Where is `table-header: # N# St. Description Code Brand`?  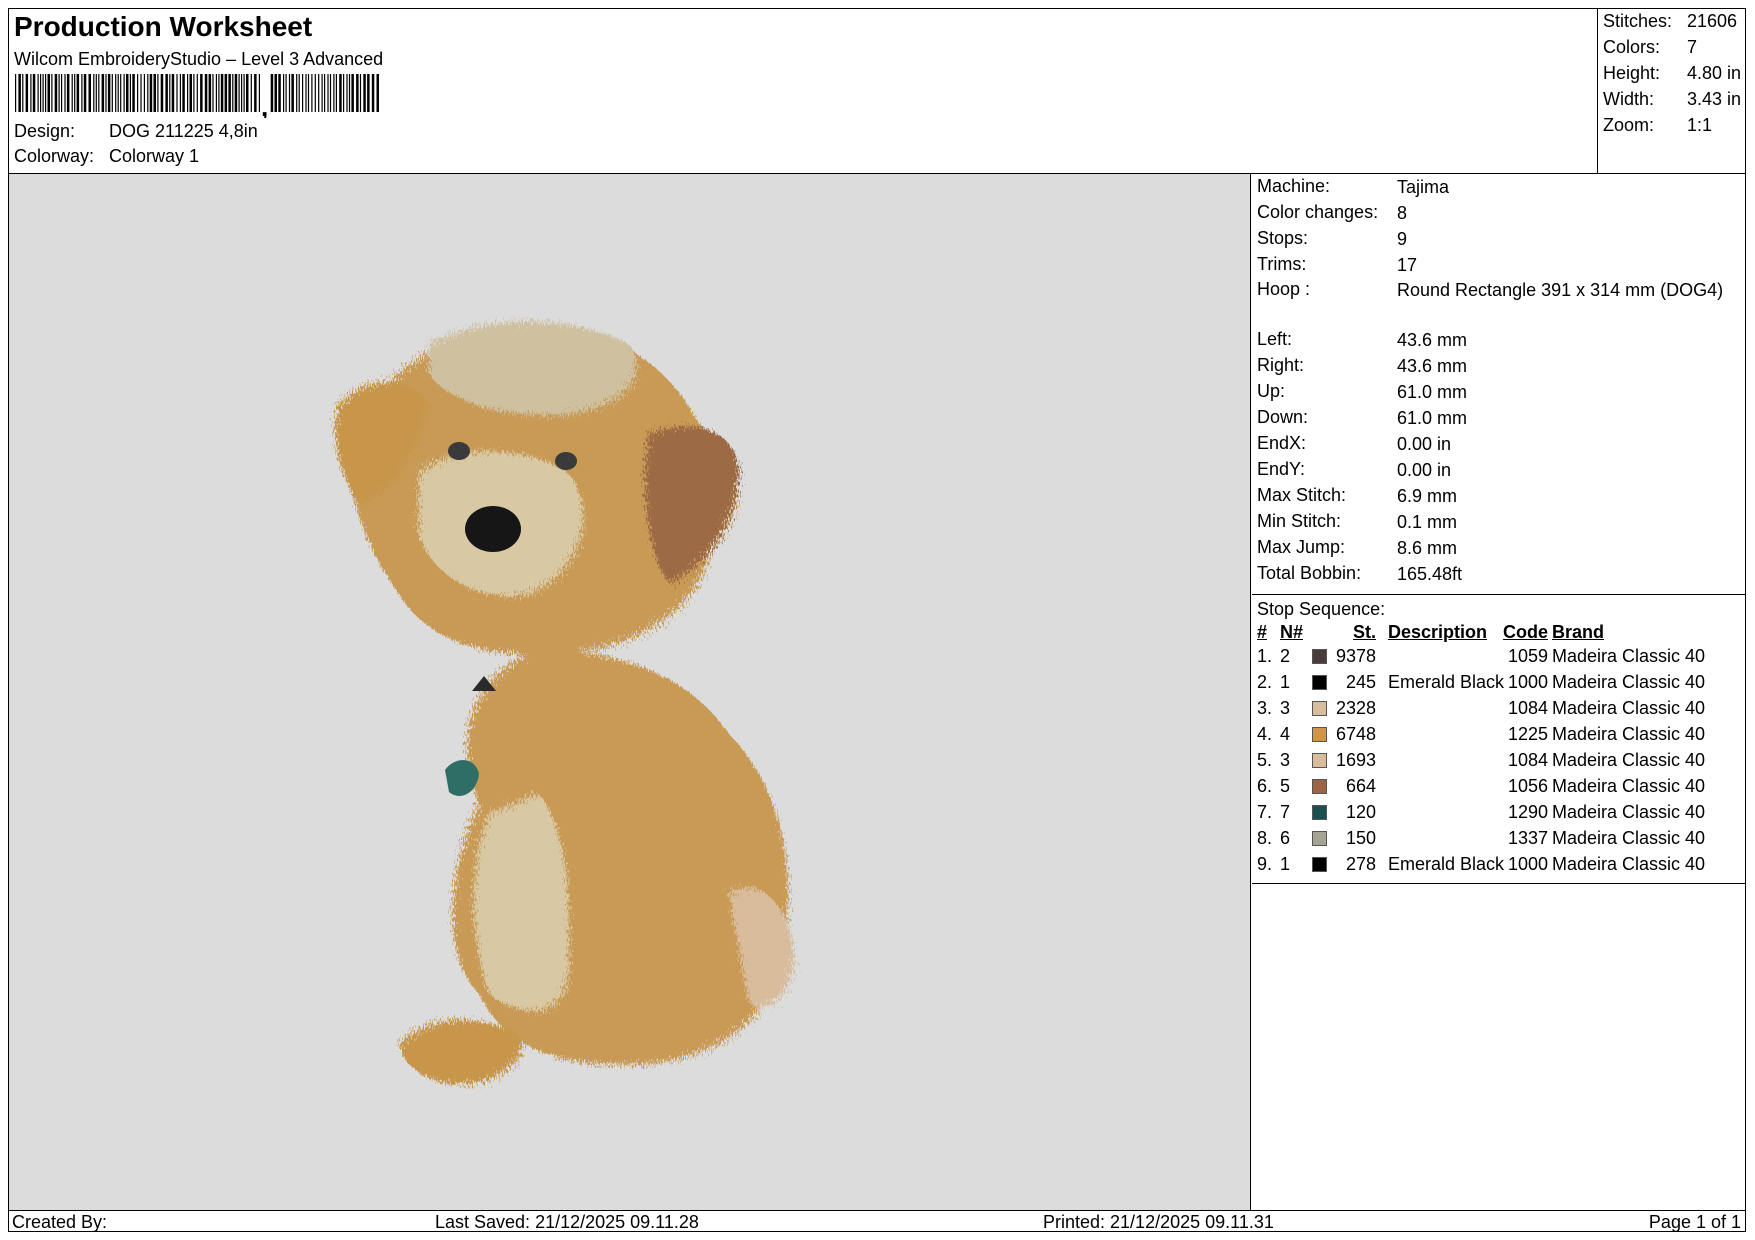 table-header: # N# St. Description Code Brand is located at coordinates (1498, 634).